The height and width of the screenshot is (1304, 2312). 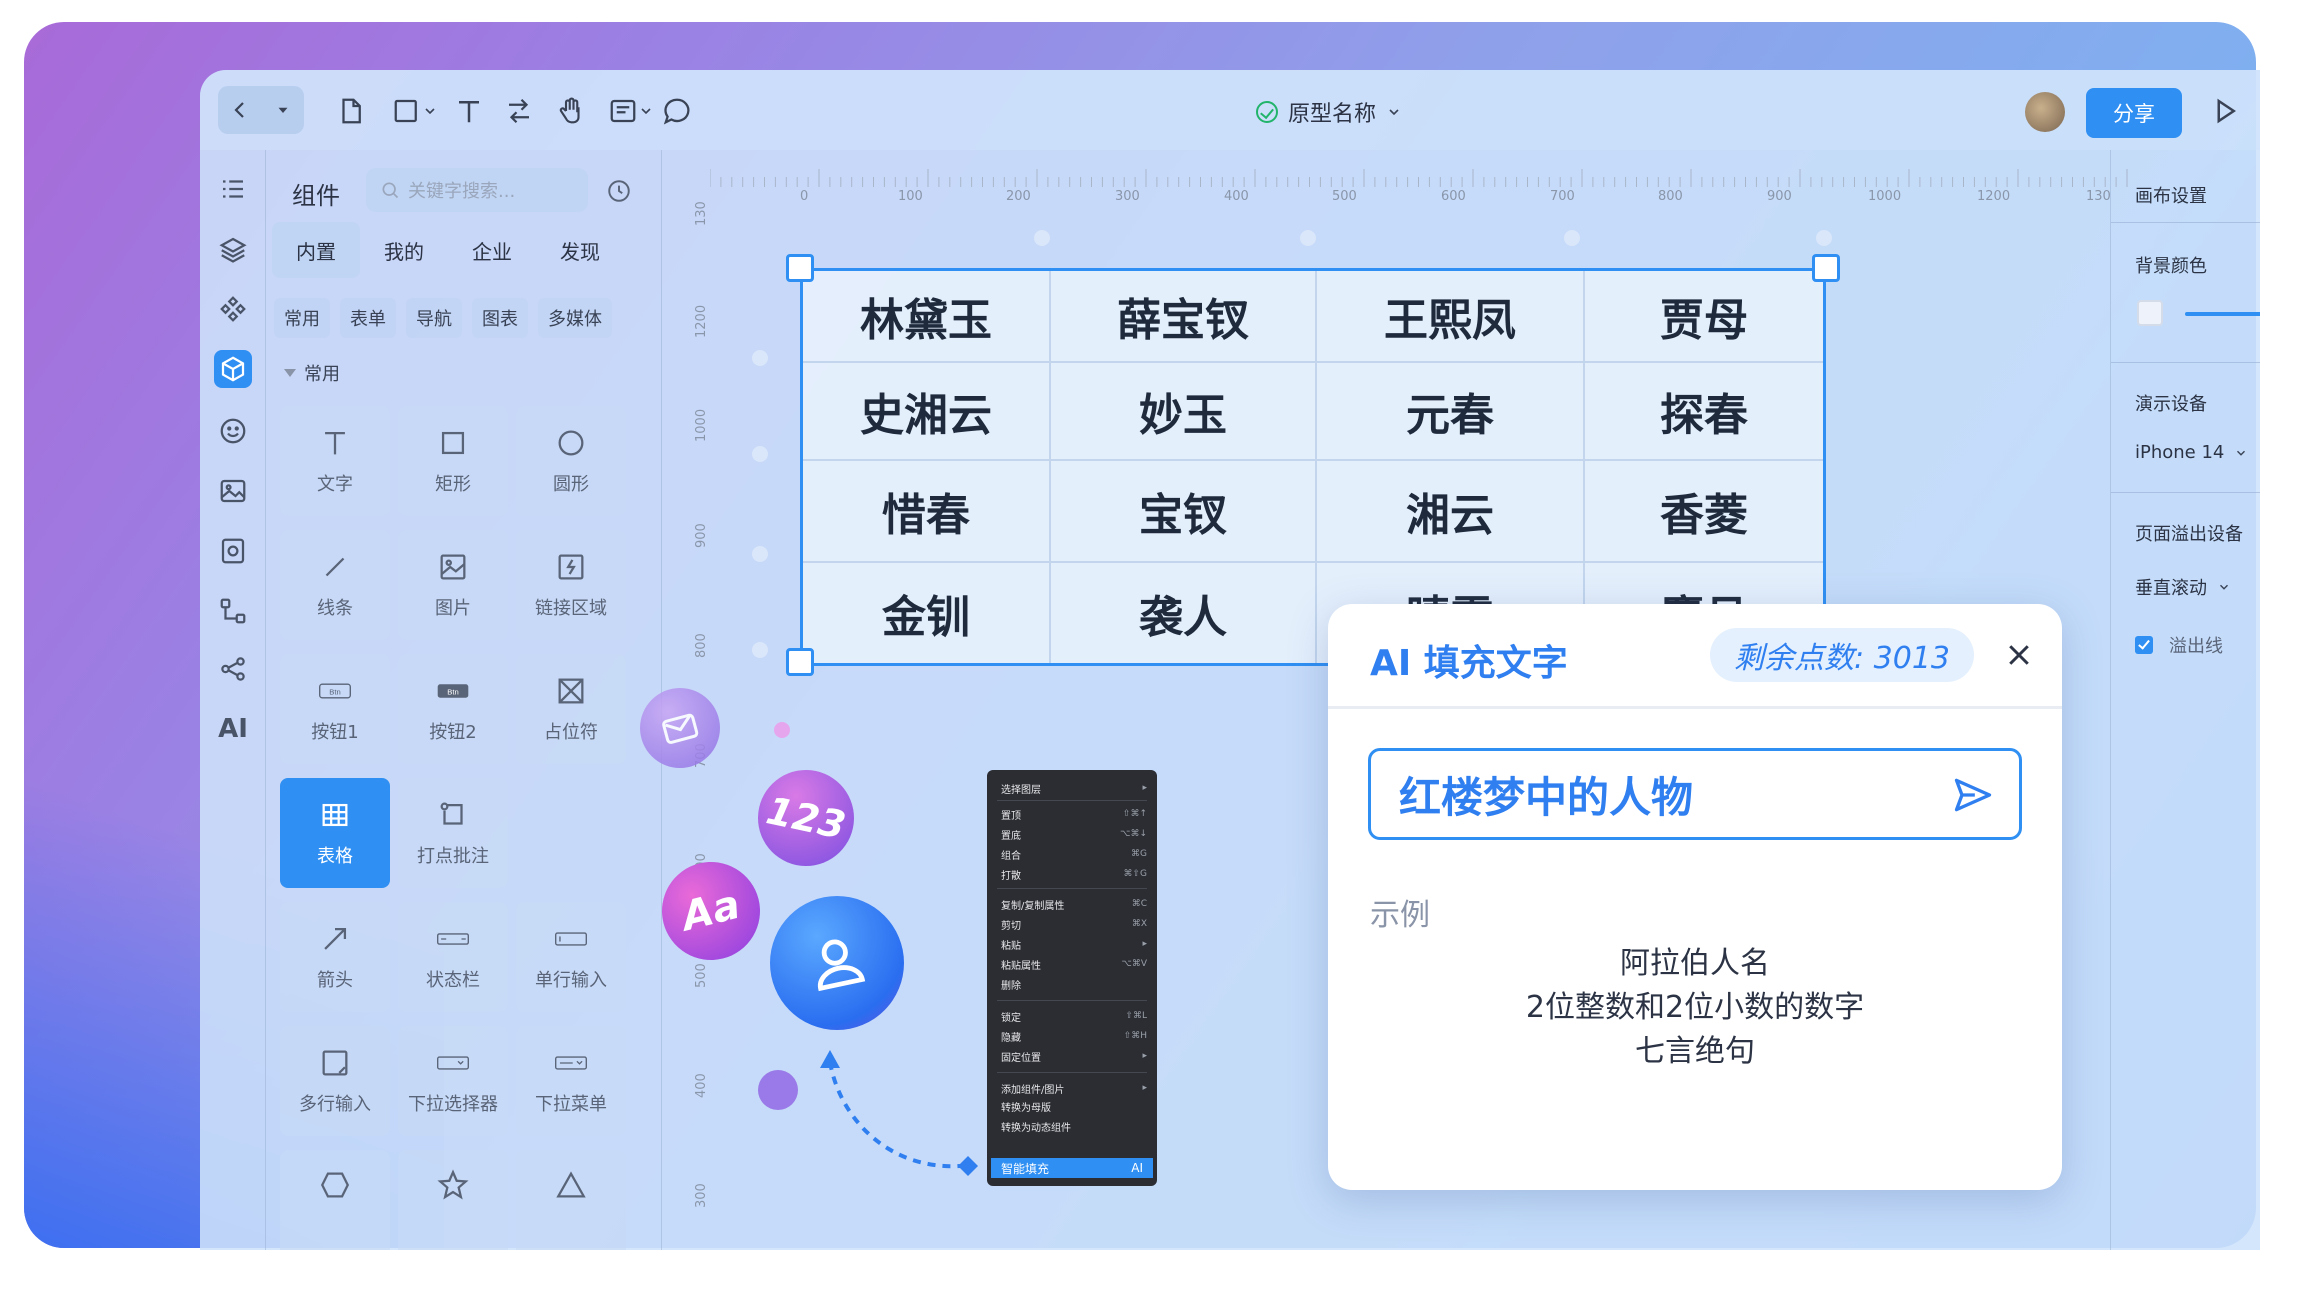 I want to click on component-table: 表格, so click(x=335, y=833).